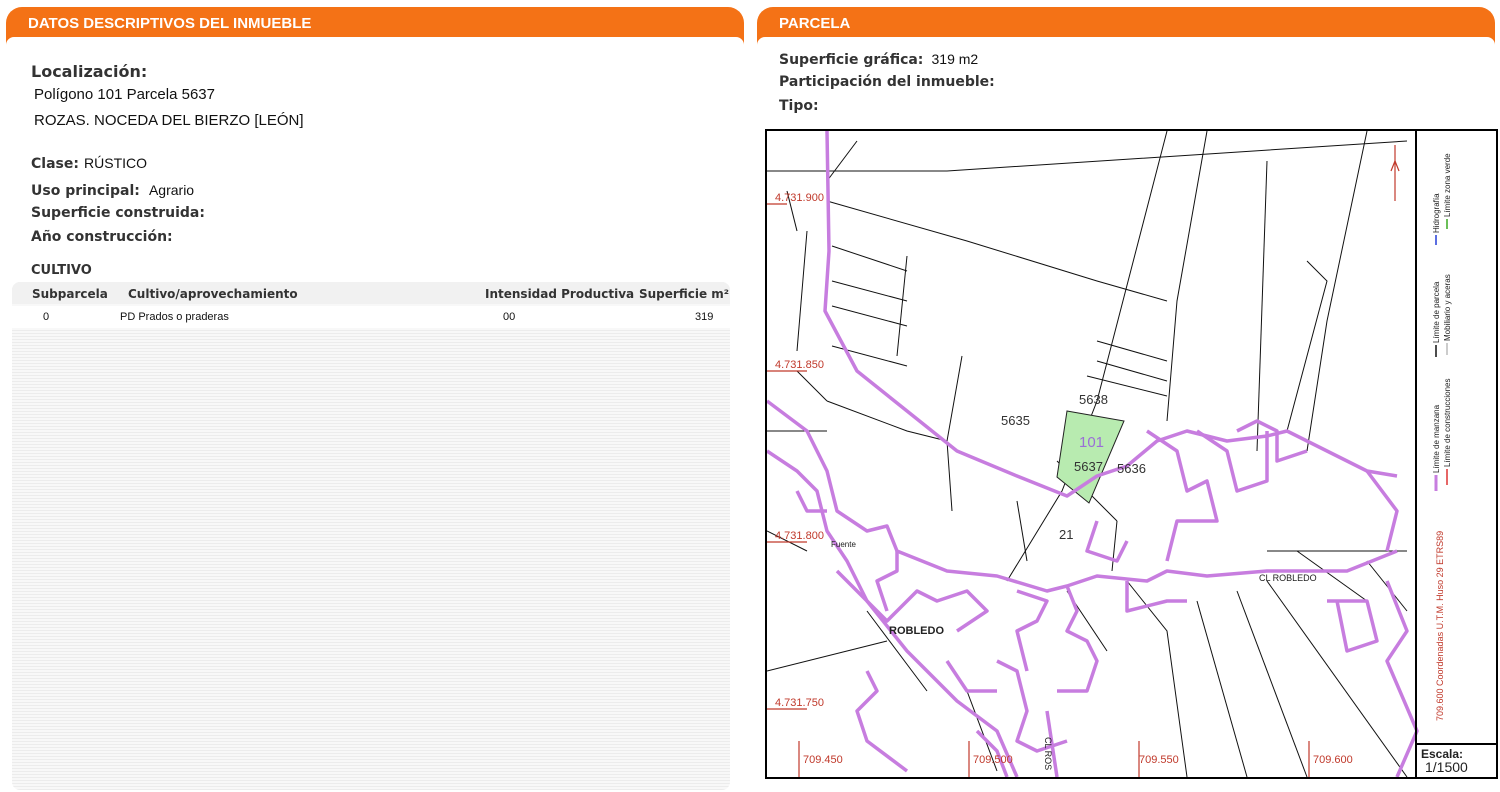 The width and height of the screenshot is (1500, 792). I want to click on parcel-label-5638: 5638, so click(1093, 399).